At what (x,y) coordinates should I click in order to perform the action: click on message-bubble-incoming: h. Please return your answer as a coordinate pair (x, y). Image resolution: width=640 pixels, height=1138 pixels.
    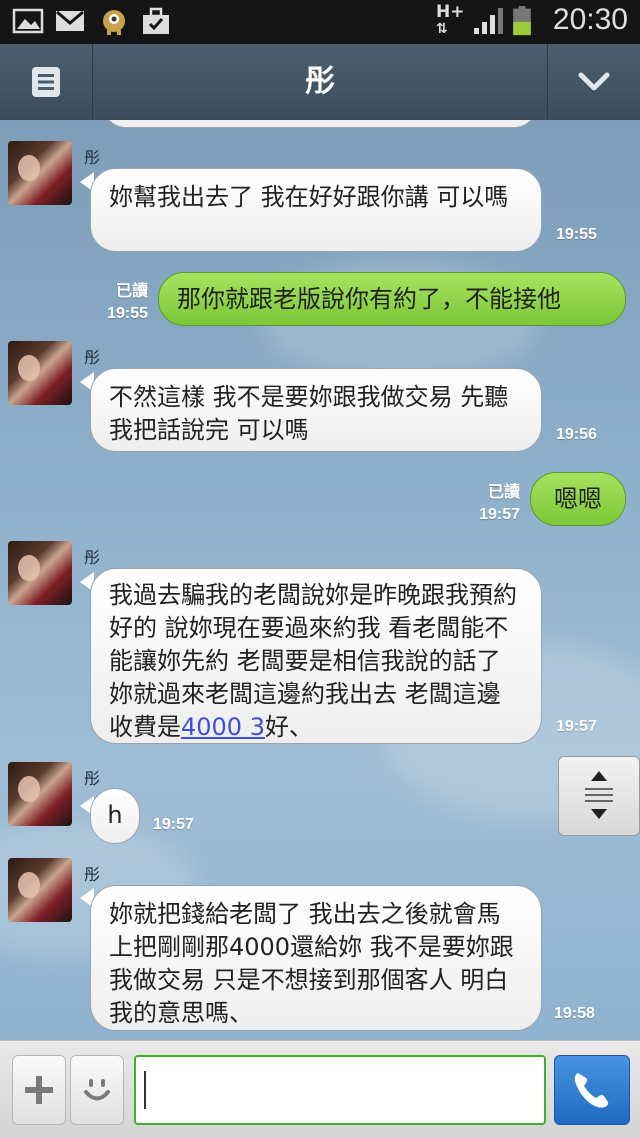
    Looking at the image, I should click on (115, 816).